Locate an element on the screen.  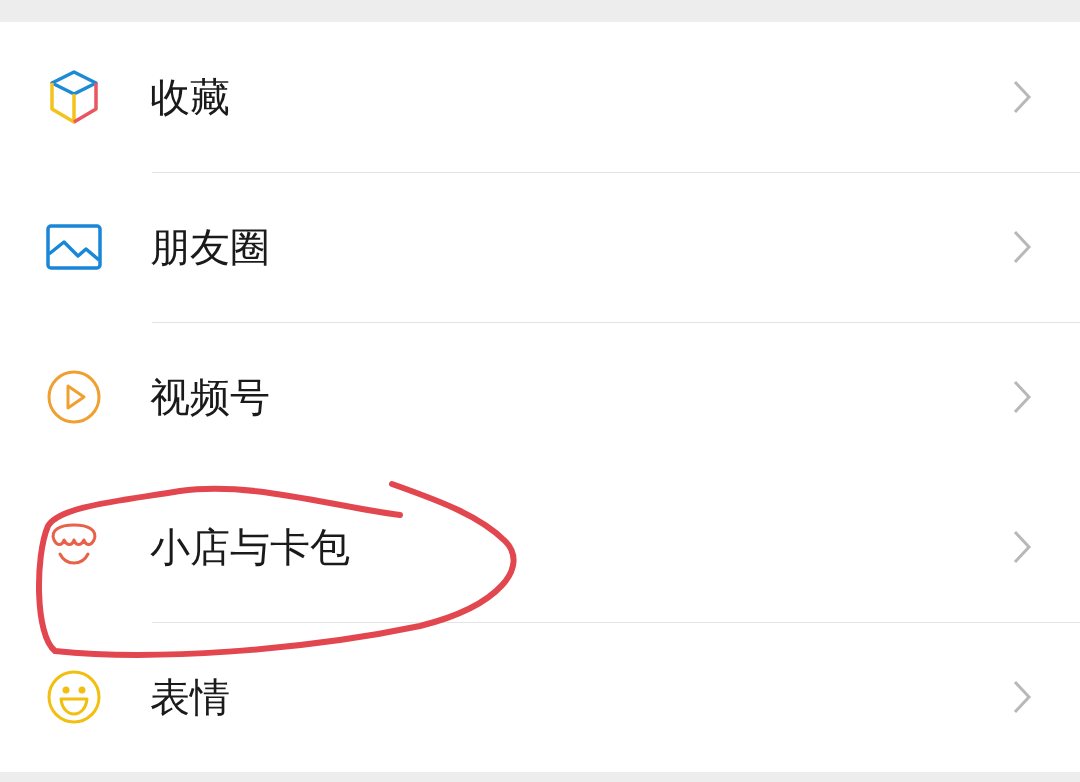
cube-icon is located at coordinates (74, 97).